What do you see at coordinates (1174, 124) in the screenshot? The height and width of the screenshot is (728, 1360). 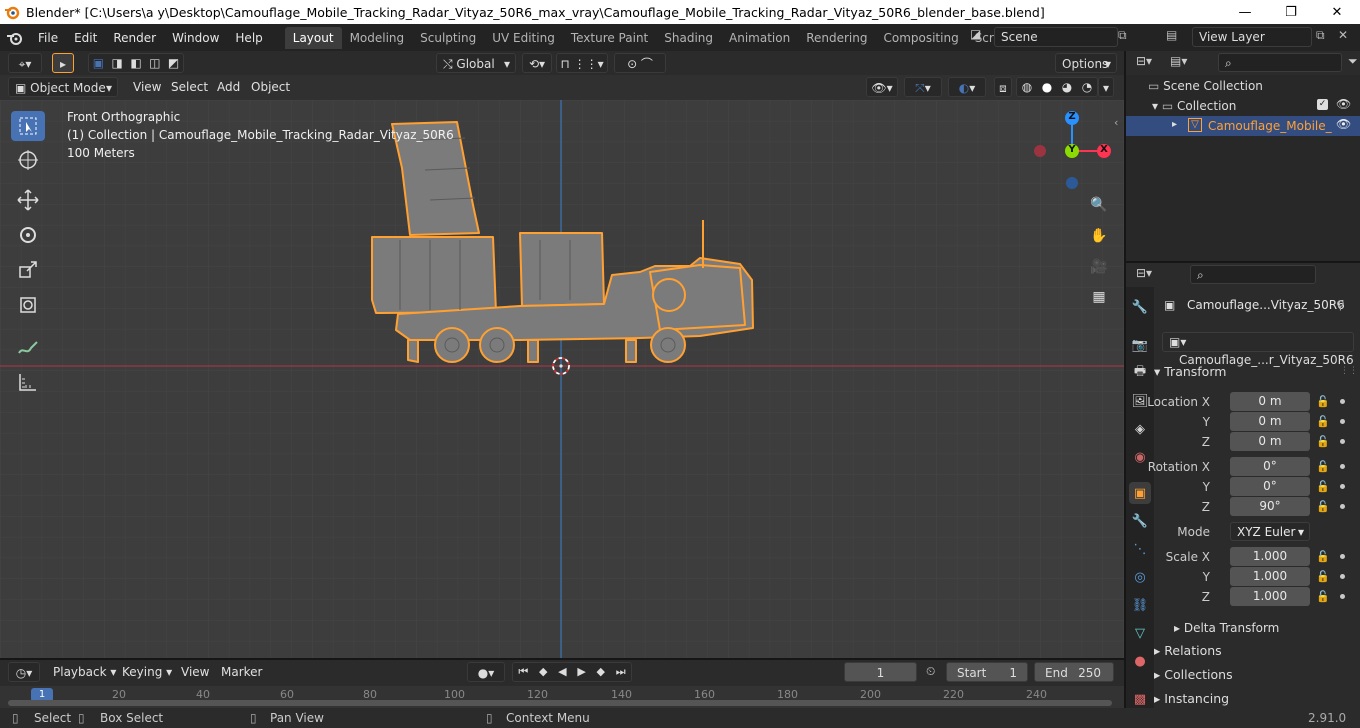 I see `expand-arrow-icon: ▸` at bounding box center [1174, 124].